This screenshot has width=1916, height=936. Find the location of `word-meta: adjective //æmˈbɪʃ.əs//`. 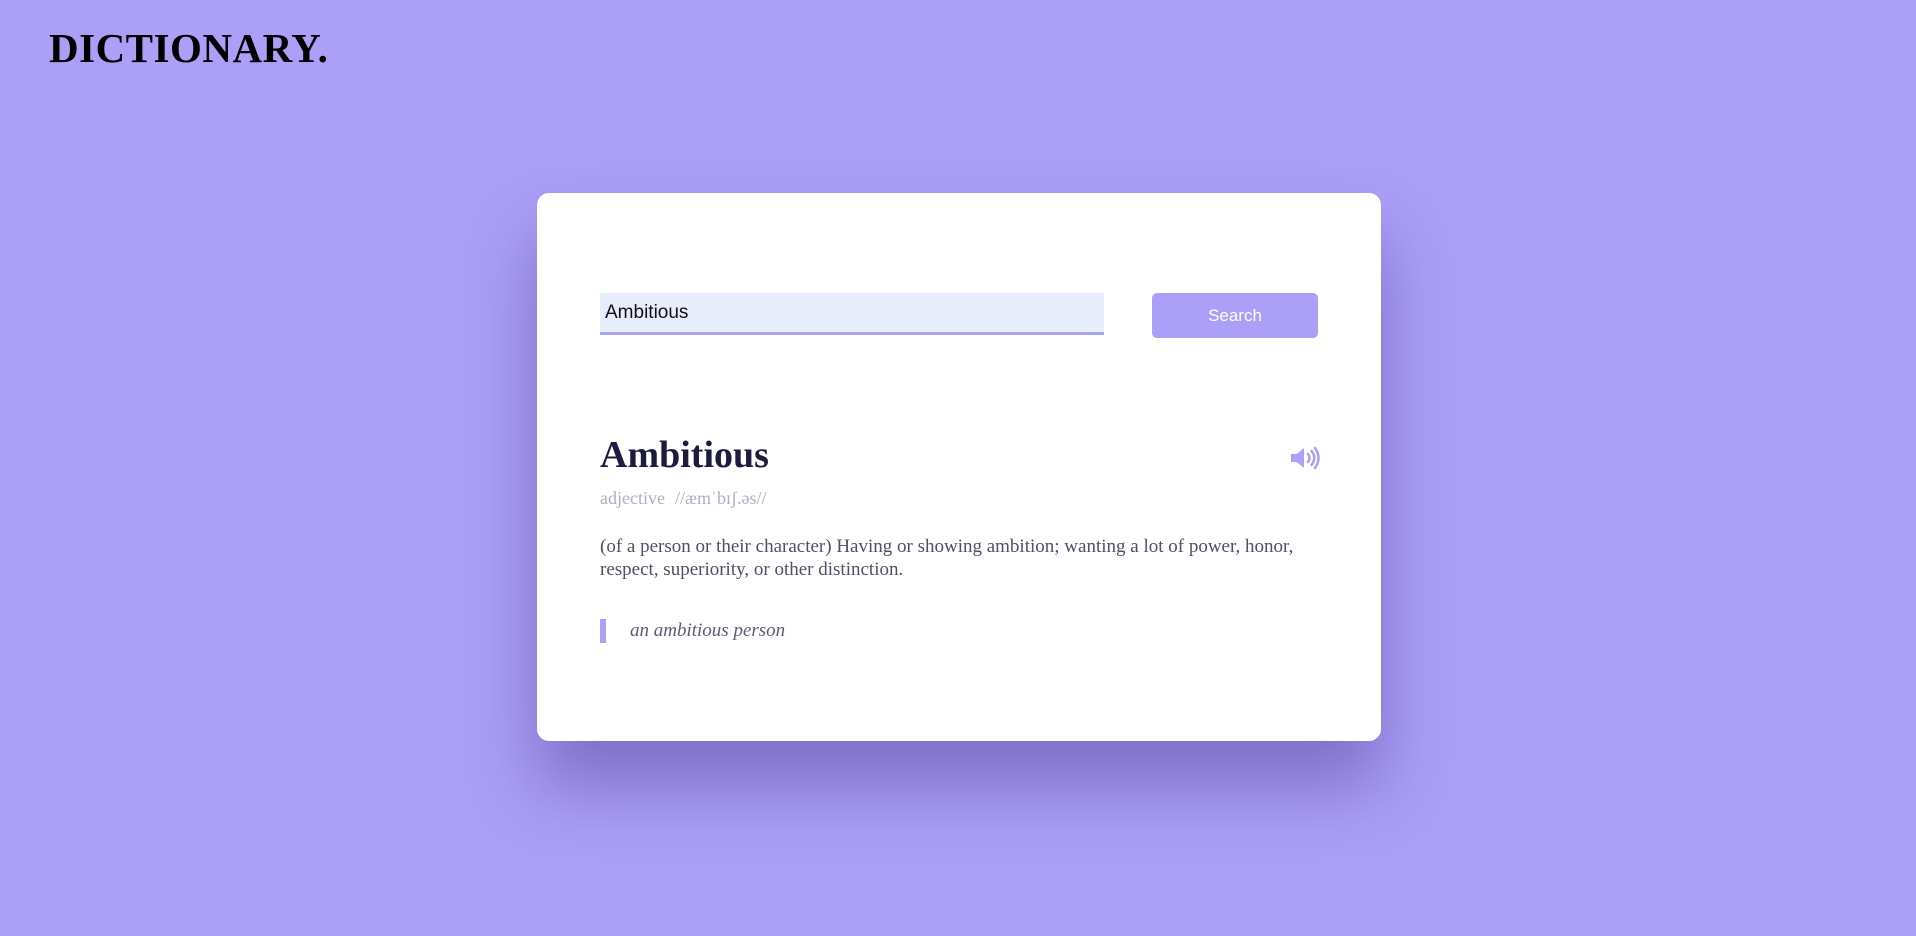

word-meta: adjective //æmˈbɪʃ.əs// is located at coordinates (683, 498).